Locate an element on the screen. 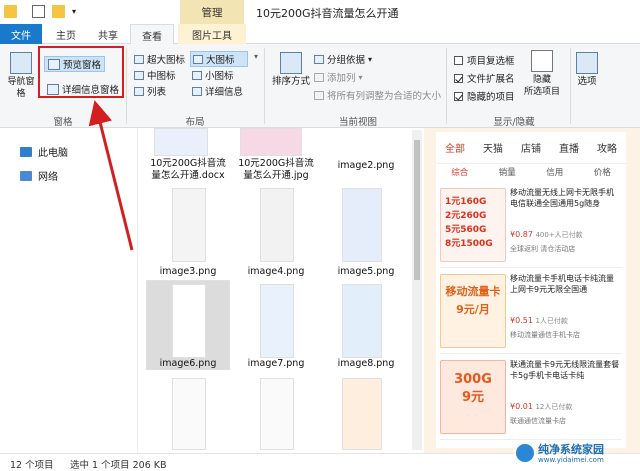 Image resolution: width=640 pixels, height=471 pixels. options-label: 选项 is located at coordinates (587, 81).